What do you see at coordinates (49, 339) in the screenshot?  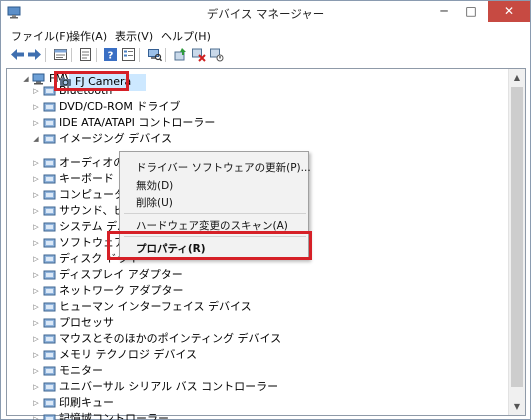 I see `mouse-icon` at bounding box center [49, 339].